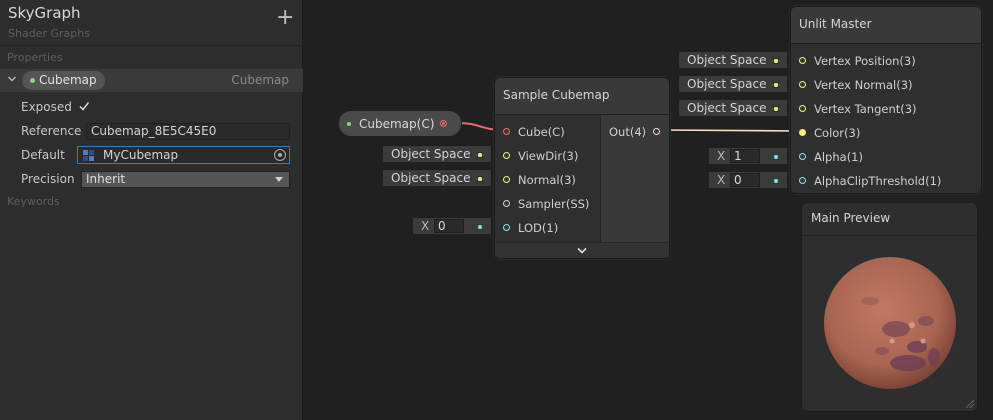  Describe the element at coordinates (538, 228) in the screenshot. I see `port-label: LOD(1)` at that location.